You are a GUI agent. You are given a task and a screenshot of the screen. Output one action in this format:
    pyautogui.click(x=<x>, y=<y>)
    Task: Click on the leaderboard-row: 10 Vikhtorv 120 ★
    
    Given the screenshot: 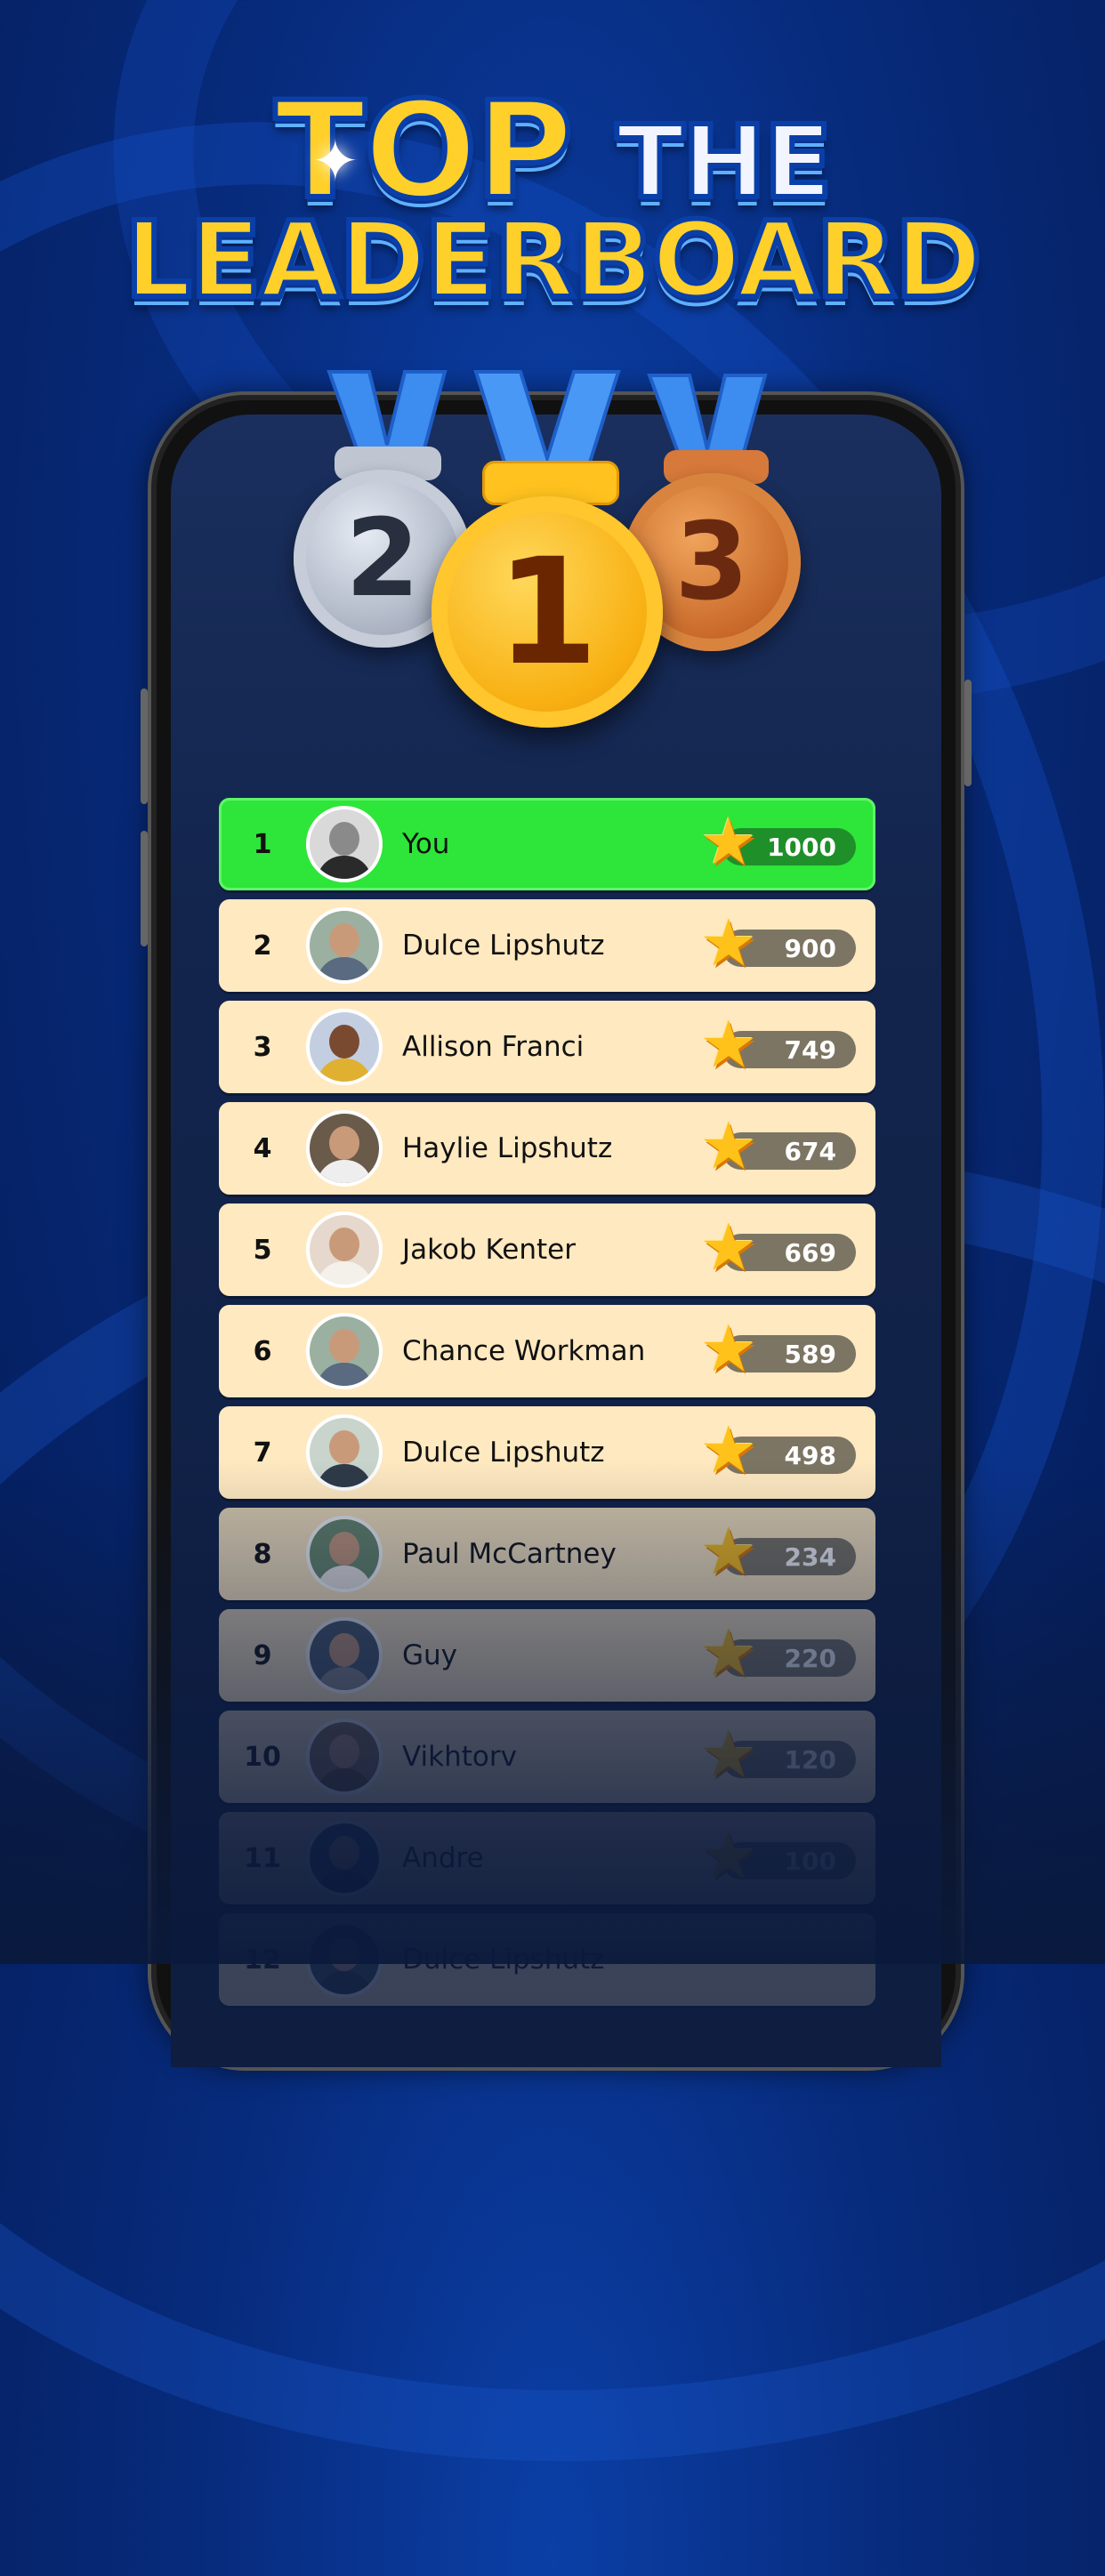 What is the action you would take?
    pyautogui.click(x=547, y=1757)
    